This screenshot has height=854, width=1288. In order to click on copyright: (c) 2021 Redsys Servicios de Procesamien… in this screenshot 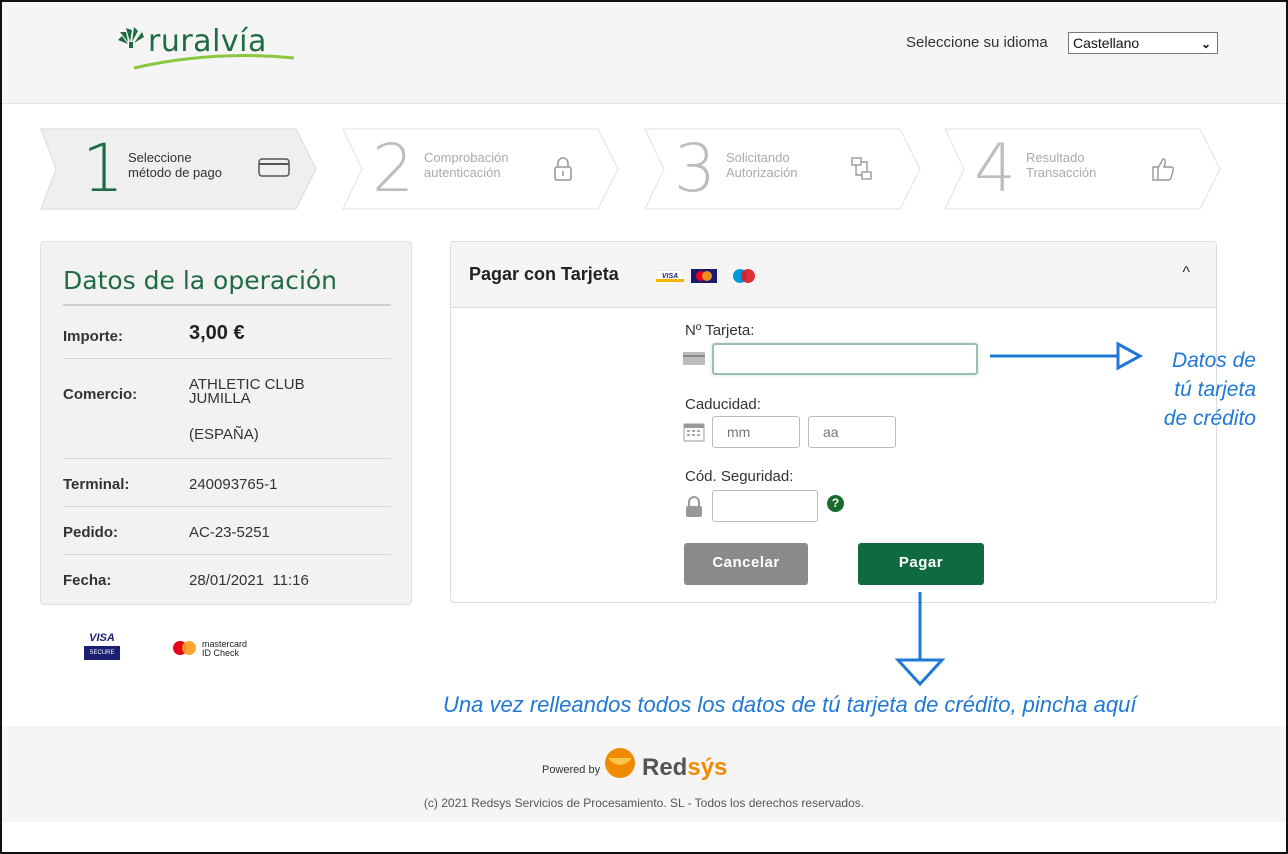, I will do `click(644, 803)`.